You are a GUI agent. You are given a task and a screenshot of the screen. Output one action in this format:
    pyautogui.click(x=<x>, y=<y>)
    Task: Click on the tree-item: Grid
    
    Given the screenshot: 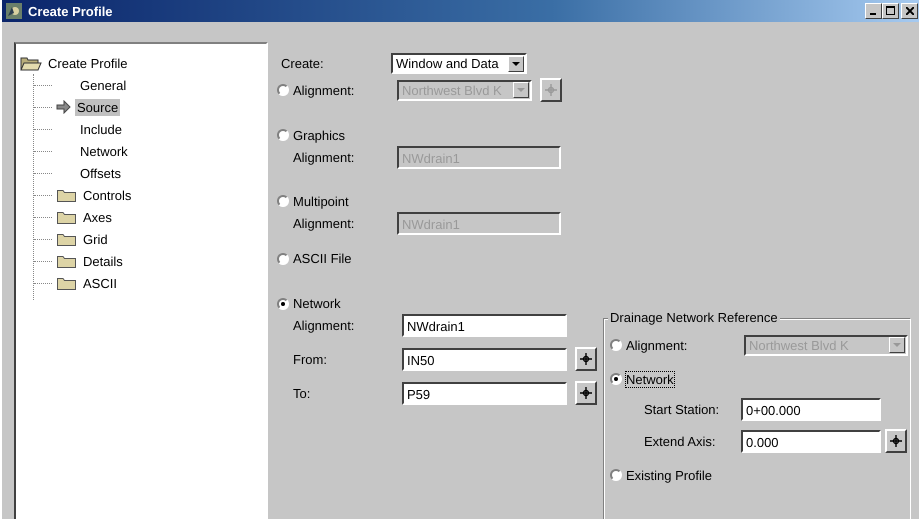 What is the action you would take?
    pyautogui.click(x=95, y=239)
    